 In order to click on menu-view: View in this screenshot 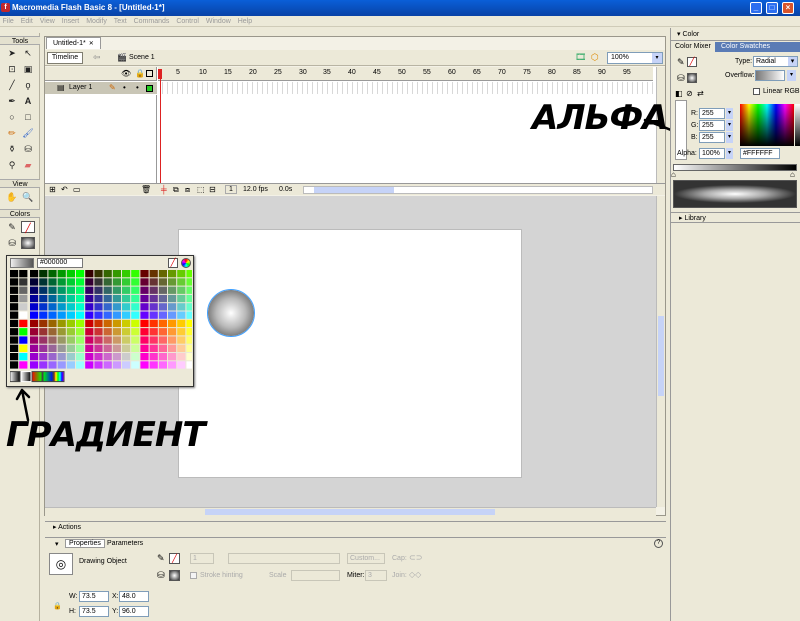, I will do `click(47, 21)`.